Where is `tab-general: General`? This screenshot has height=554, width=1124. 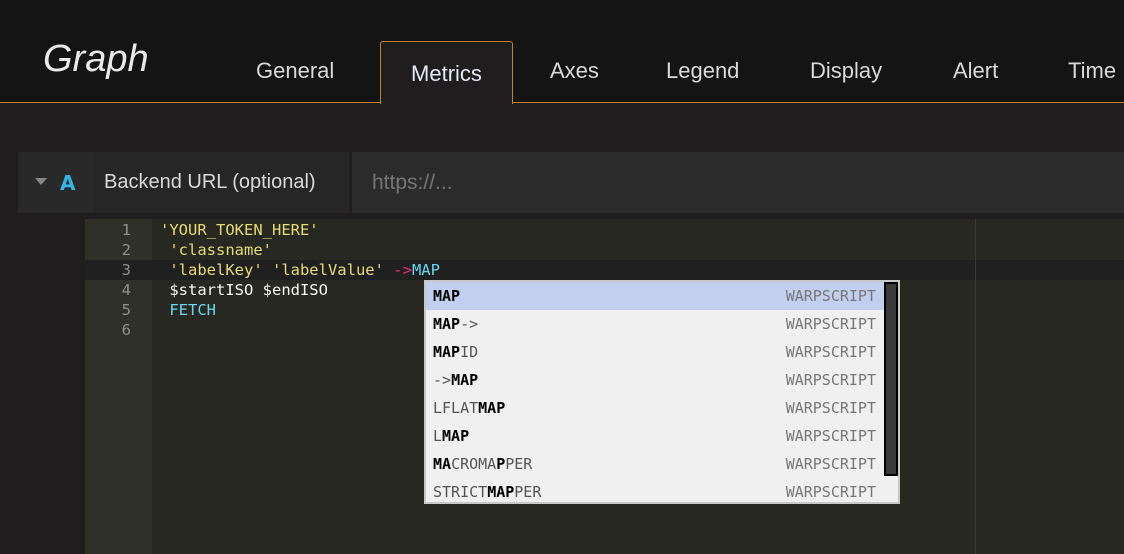 tab-general: General is located at coordinates (295, 71).